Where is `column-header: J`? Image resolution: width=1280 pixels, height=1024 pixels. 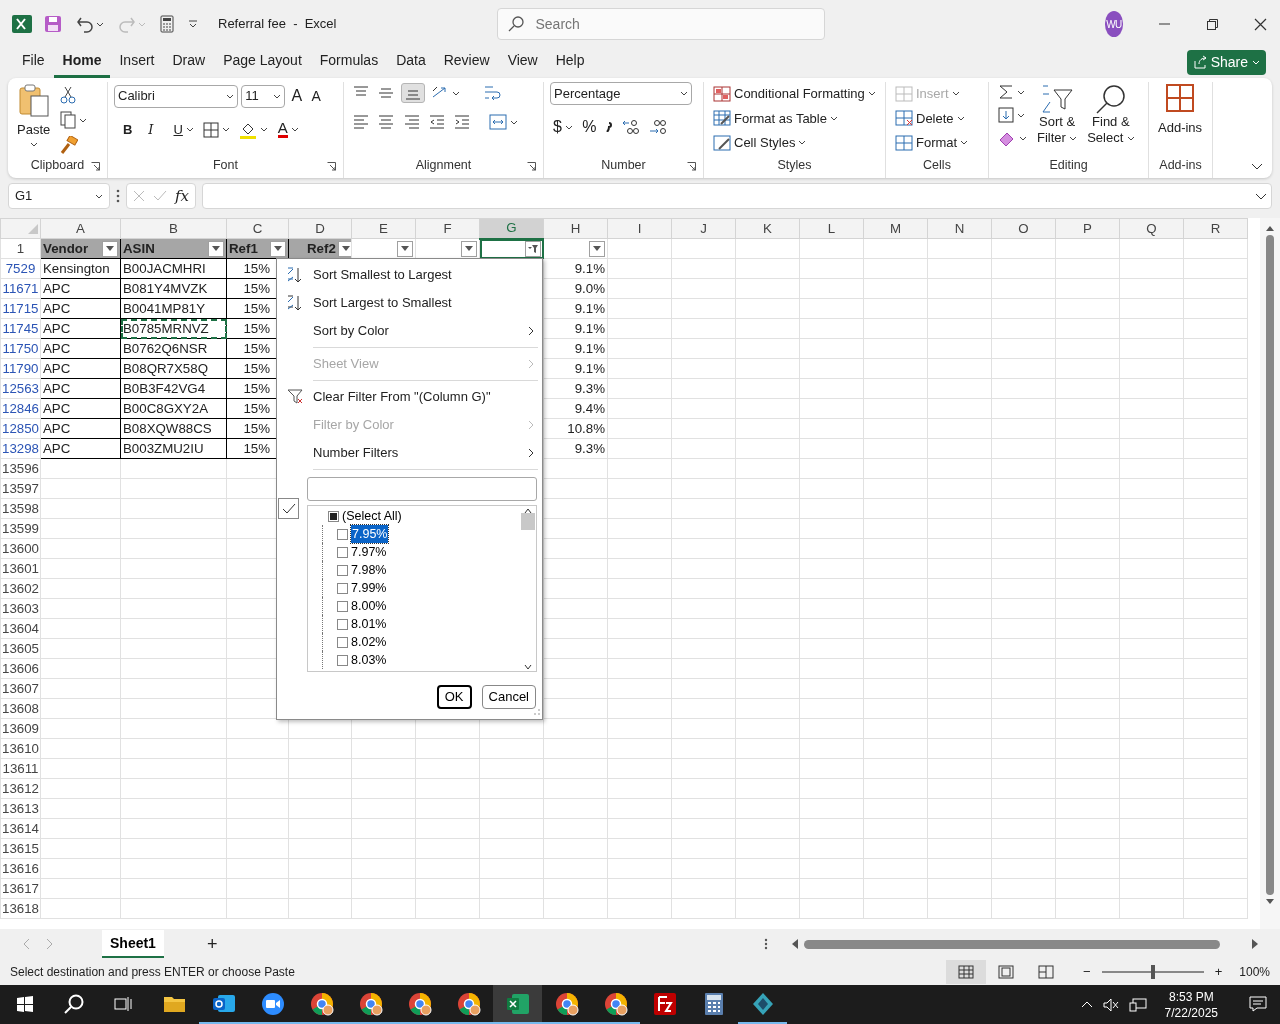
column-header: J is located at coordinates (703, 228).